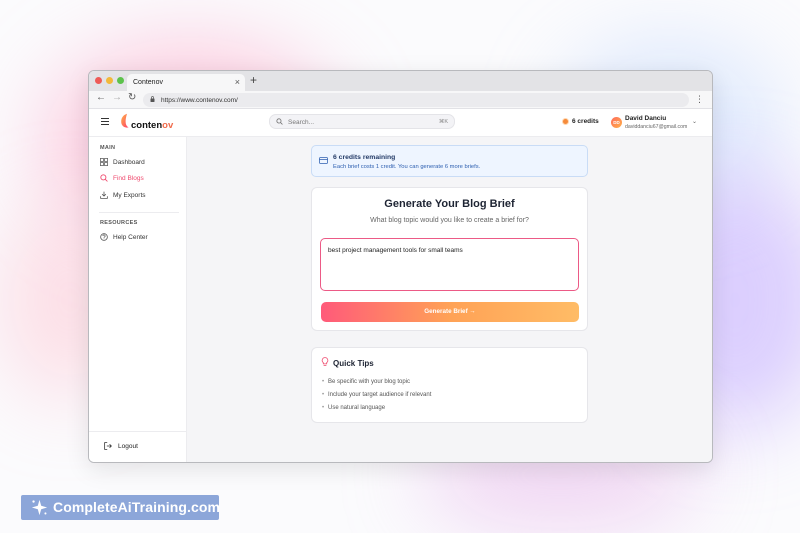  What do you see at coordinates (565, 121) in the screenshot?
I see `coin-icon` at bounding box center [565, 121].